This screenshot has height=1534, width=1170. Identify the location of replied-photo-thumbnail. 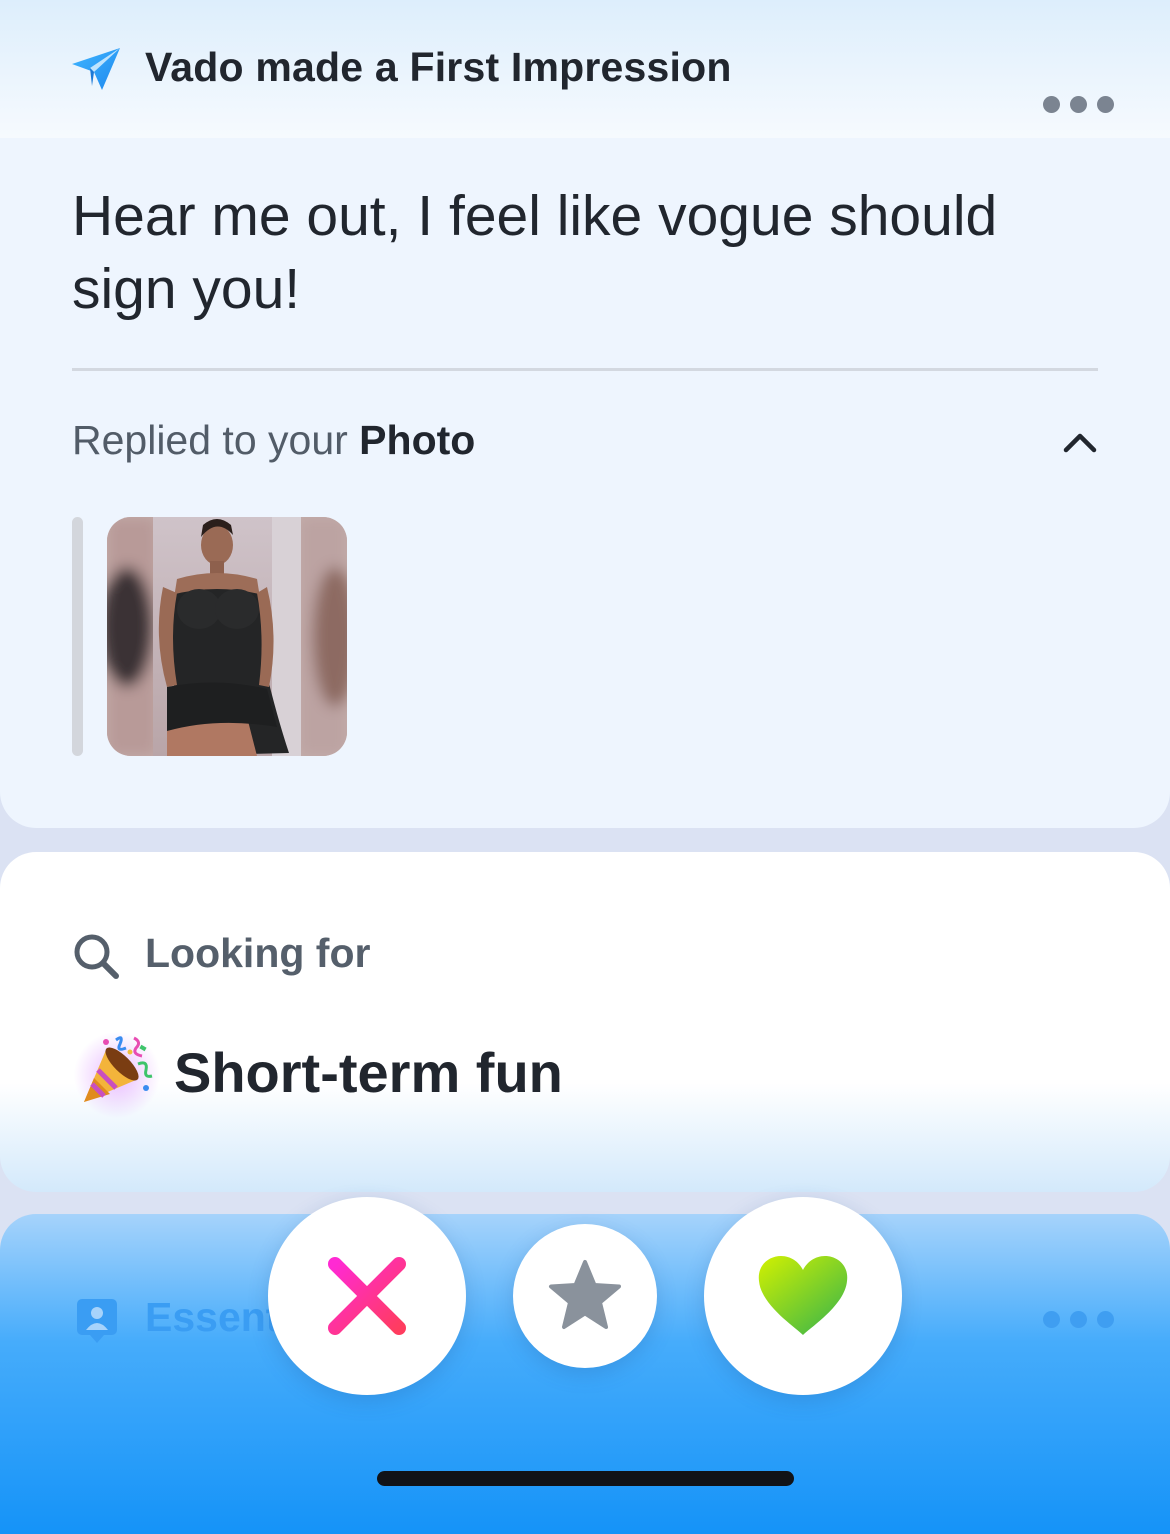
(227, 636).